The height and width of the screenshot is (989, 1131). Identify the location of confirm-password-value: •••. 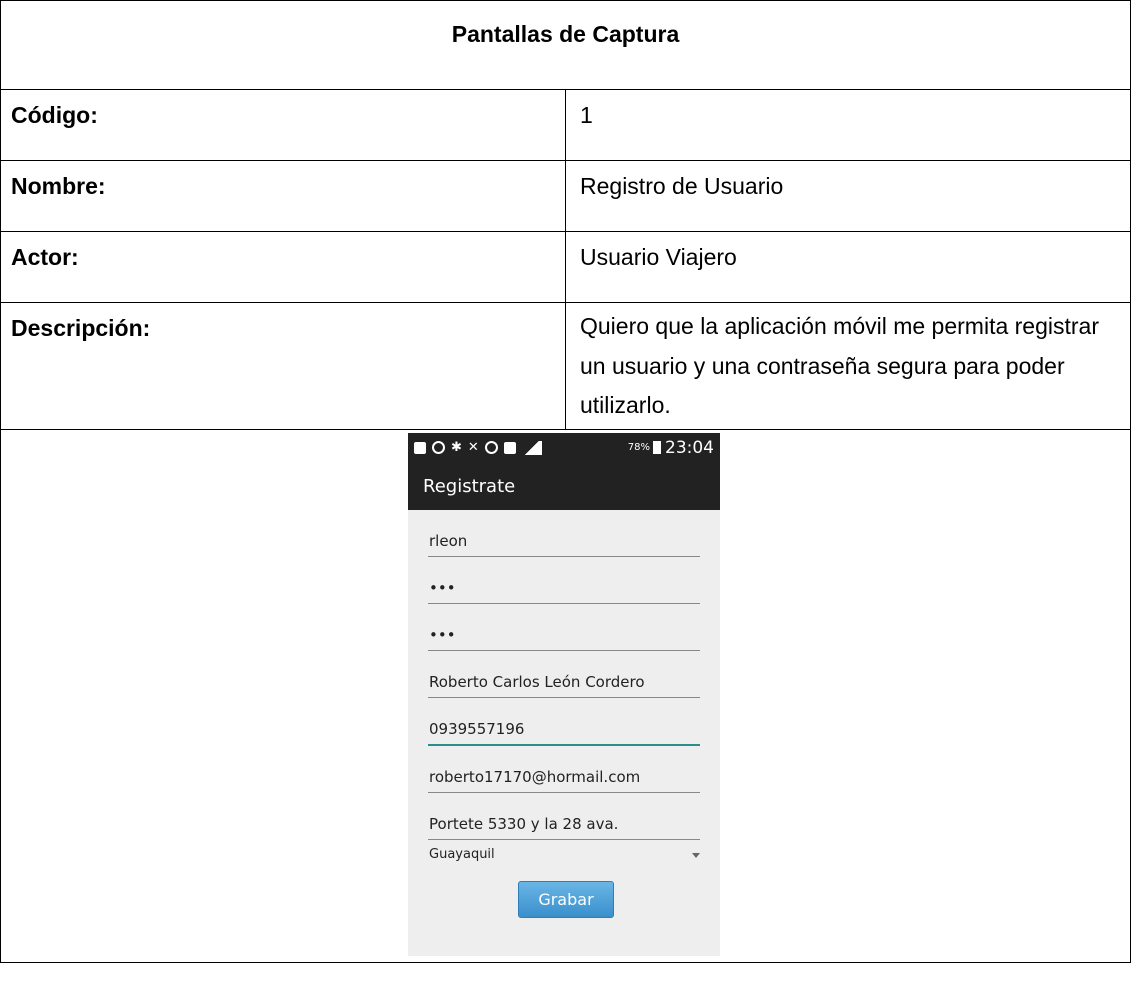
(442, 635).